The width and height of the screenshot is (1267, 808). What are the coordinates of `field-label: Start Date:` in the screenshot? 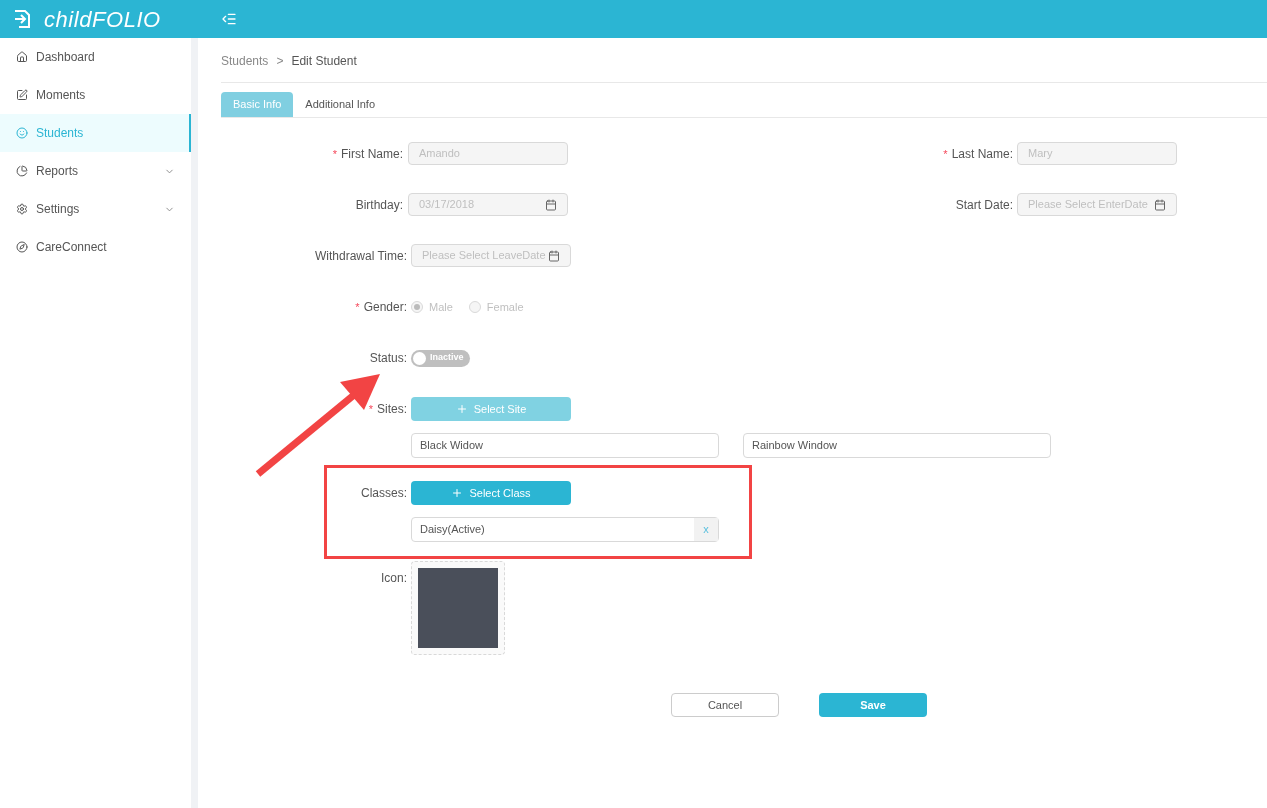 It's located at (984, 205).